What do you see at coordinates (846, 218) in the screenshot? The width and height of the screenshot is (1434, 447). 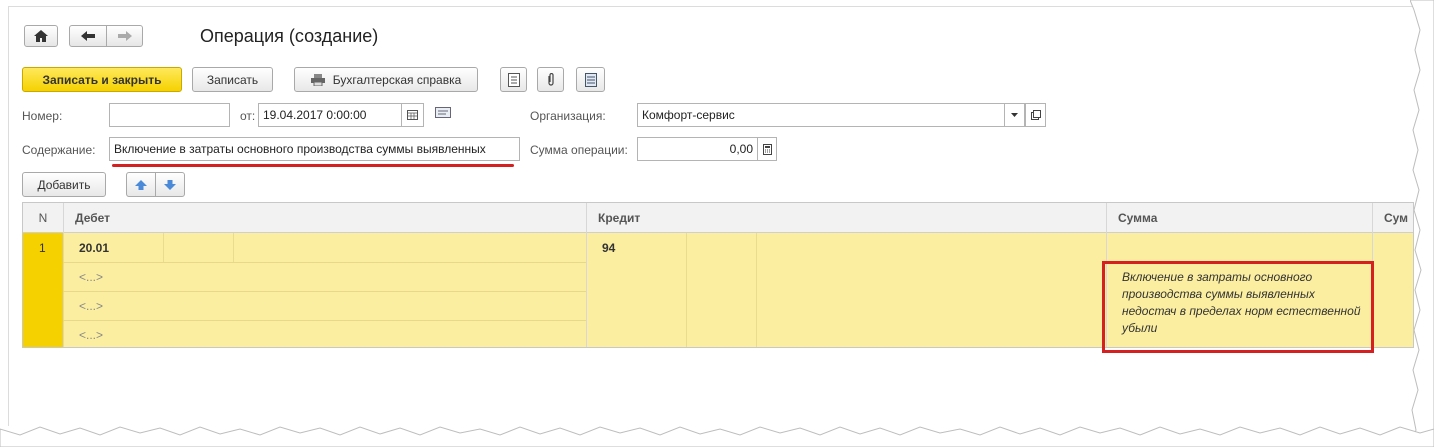 I see `column-header-credit: Кредит` at bounding box center [846, 218].